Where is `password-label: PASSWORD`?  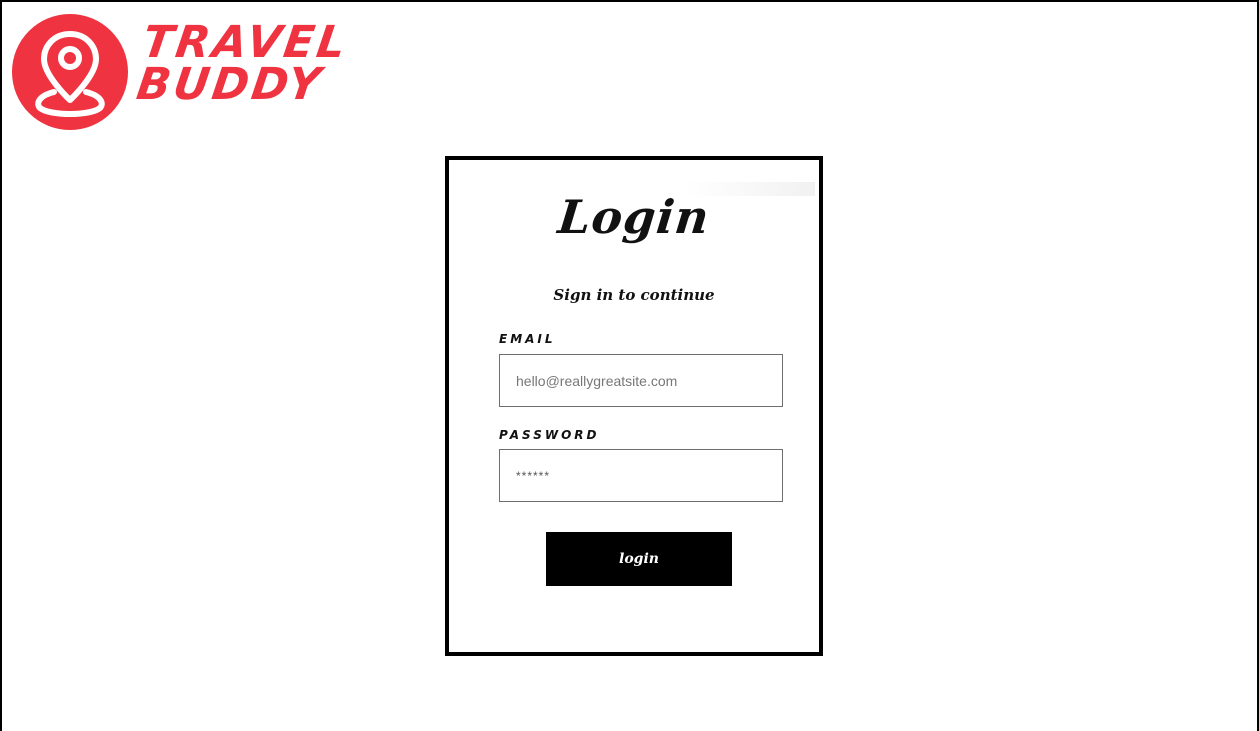
password-label: PASSWORD is located at coordinates (549, 435).